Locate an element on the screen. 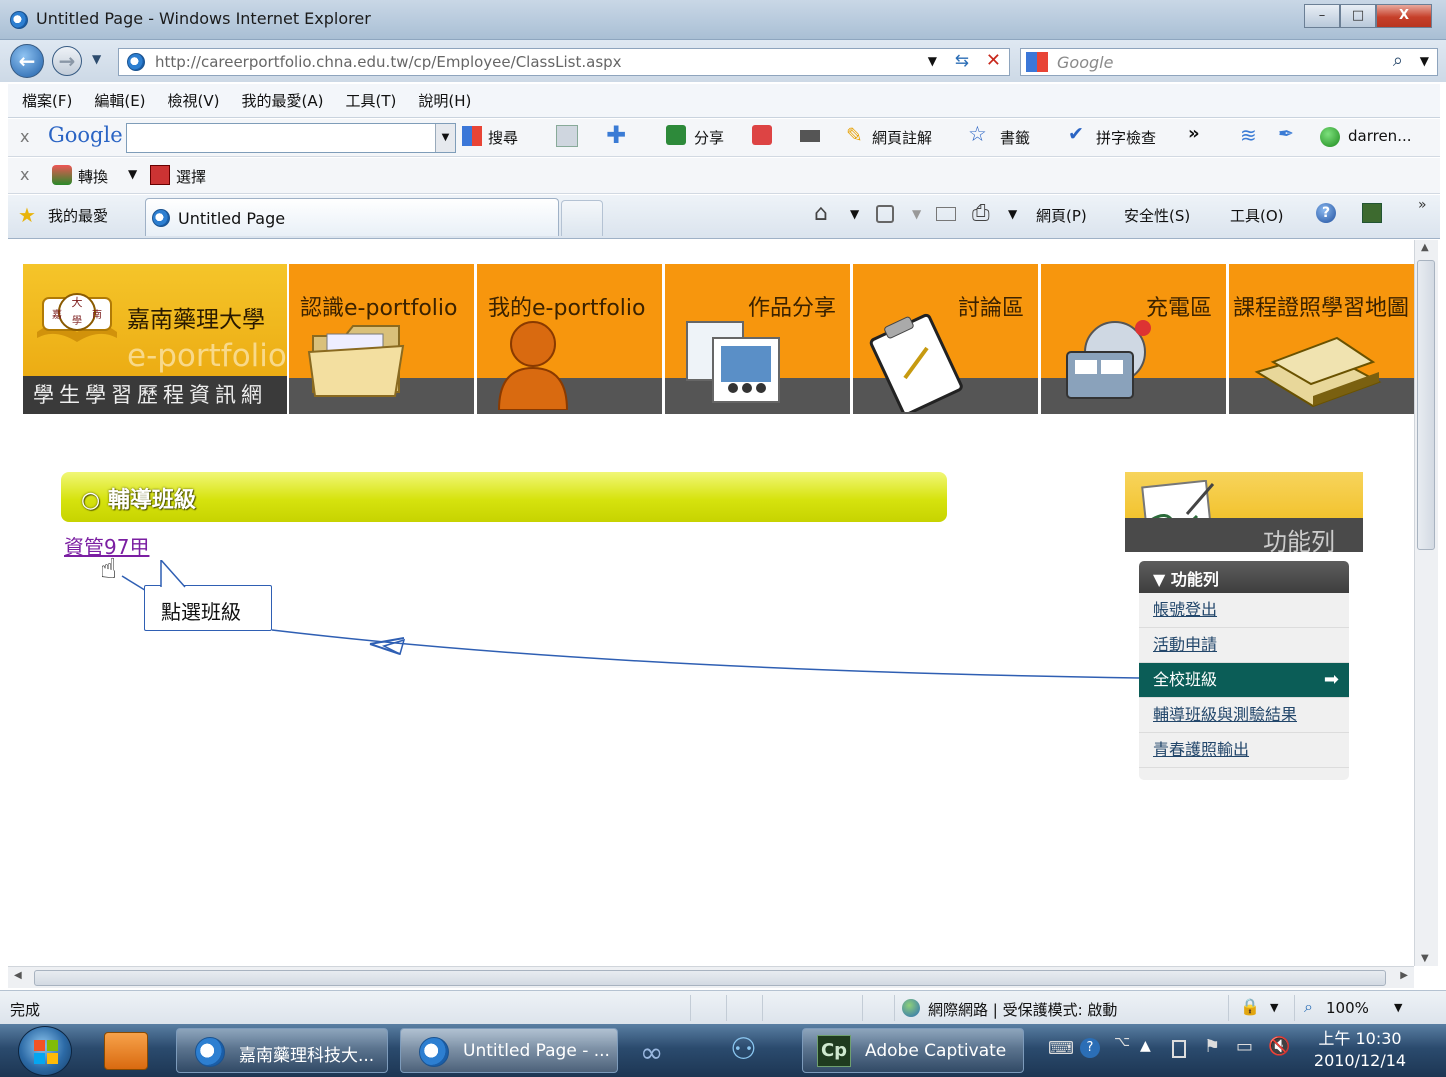  scroll-down-icon: ▼ is located at coordinates (1425, 958).